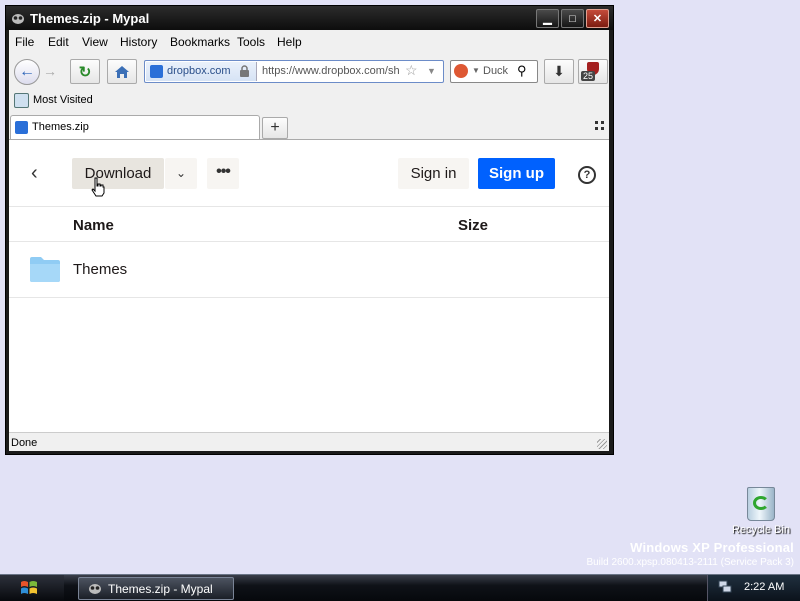 The width and height of the screenshot is (800, 601). I want to click on file-row: Themes, so click(309, 269).